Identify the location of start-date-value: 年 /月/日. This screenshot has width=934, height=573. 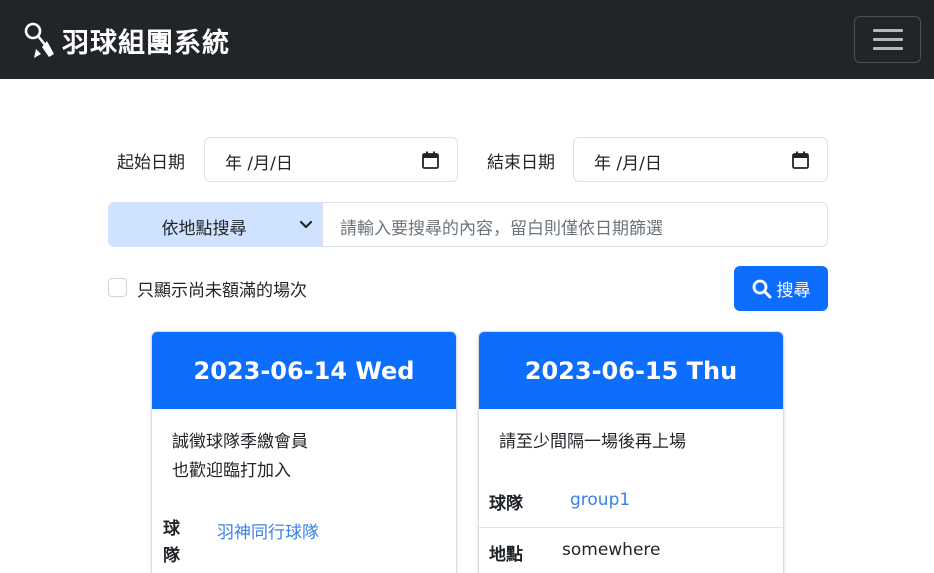
(259, 164).